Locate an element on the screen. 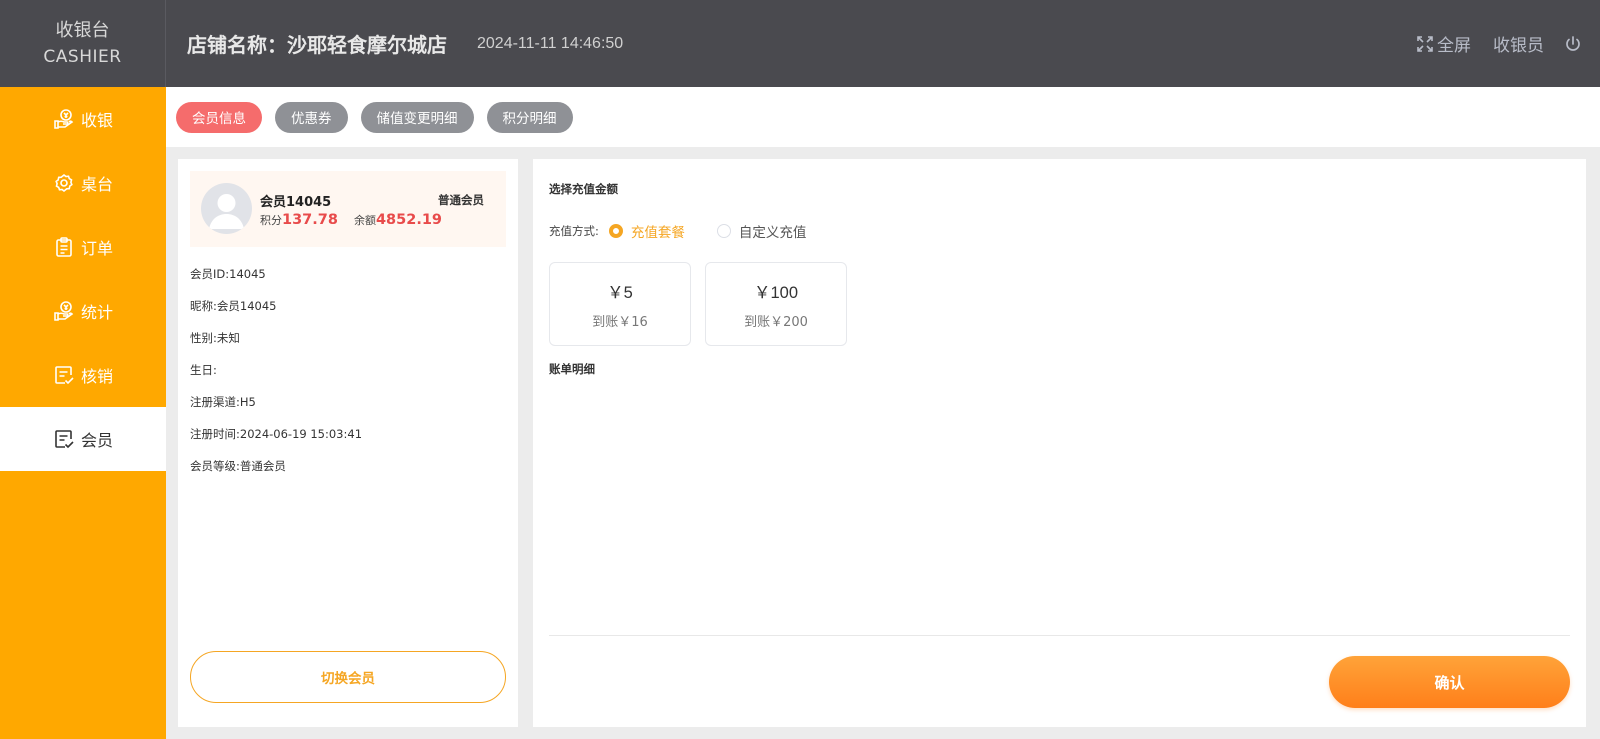 The image size is (1600, 739). package-price: ￥5 is located at coordinates (620, 292).